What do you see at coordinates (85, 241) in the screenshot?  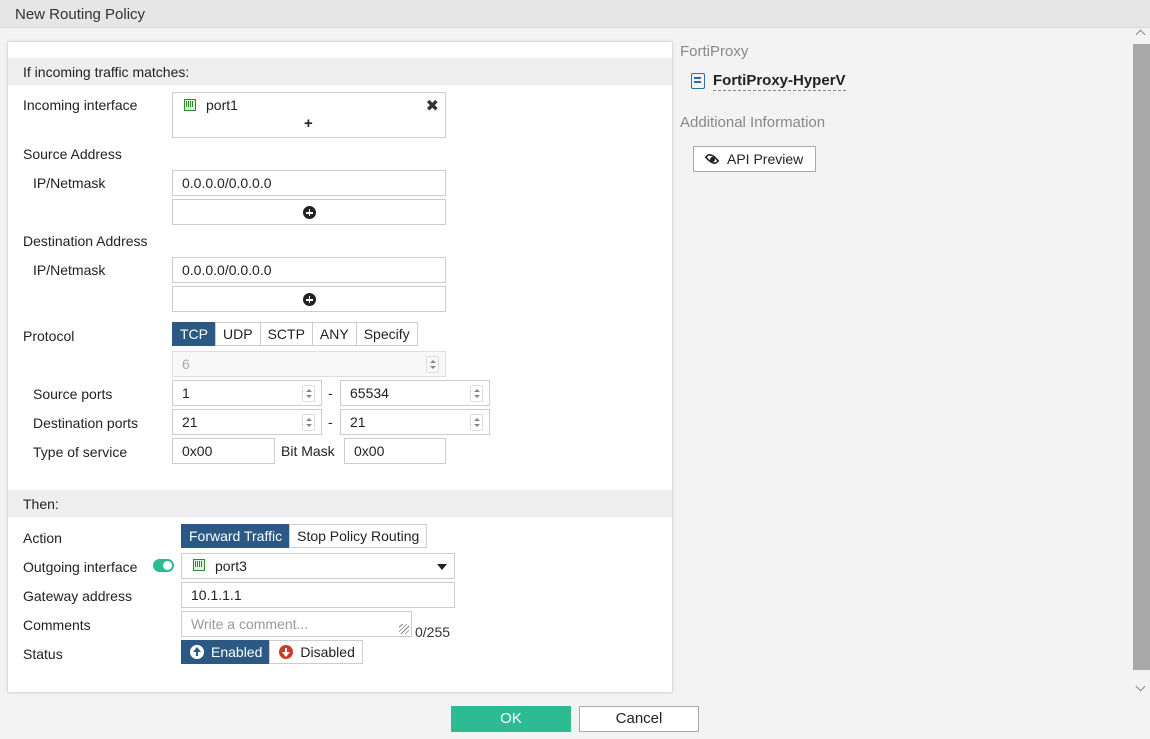 I see `destination-address-label: Destination Address` at bounding box center [85, 241].